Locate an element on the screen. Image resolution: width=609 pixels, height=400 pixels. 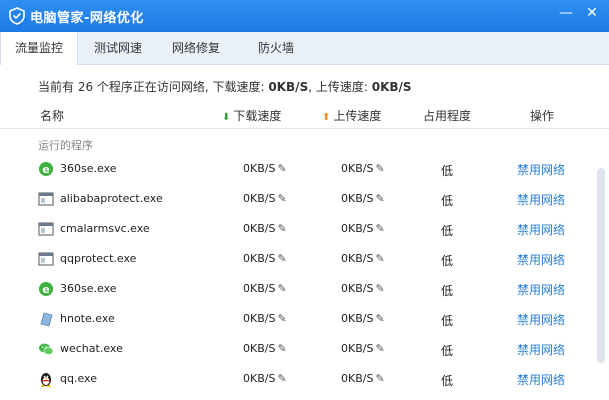
header-name: 名称 is located at coordinates (52, 115).